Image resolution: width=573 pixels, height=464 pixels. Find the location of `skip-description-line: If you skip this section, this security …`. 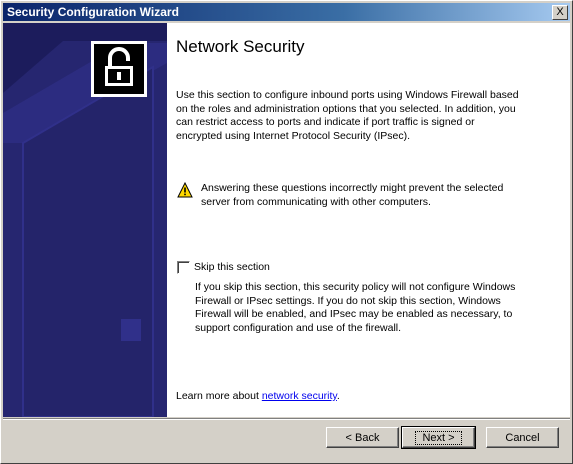

skip-description-line: If you skip this section, this security … is located at coordinates (355, 287).